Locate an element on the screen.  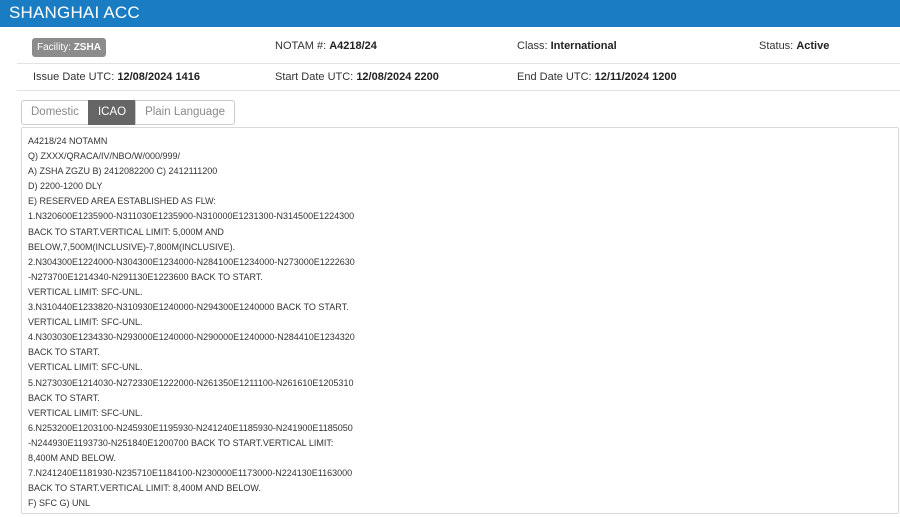
notam-line: A) ZSHA ZGZU B) 2412082200 C) 2412111200 is located at coordinates (123, 171).